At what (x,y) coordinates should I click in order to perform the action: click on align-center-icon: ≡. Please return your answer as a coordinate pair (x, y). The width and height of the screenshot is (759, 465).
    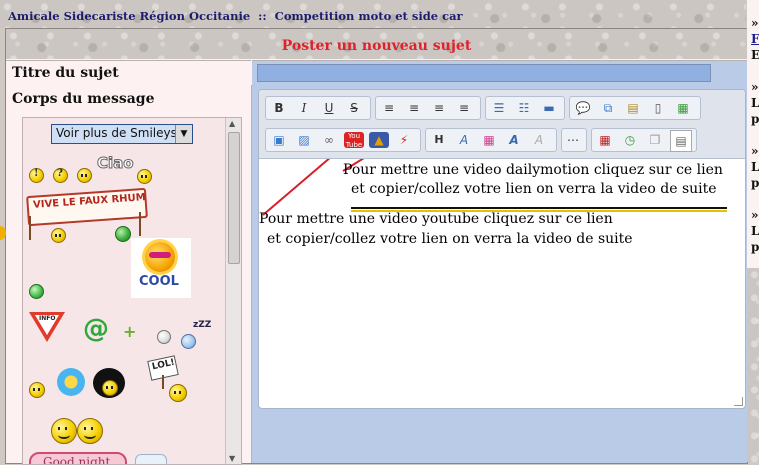
    Looking at the image, I should click on (414, 108).